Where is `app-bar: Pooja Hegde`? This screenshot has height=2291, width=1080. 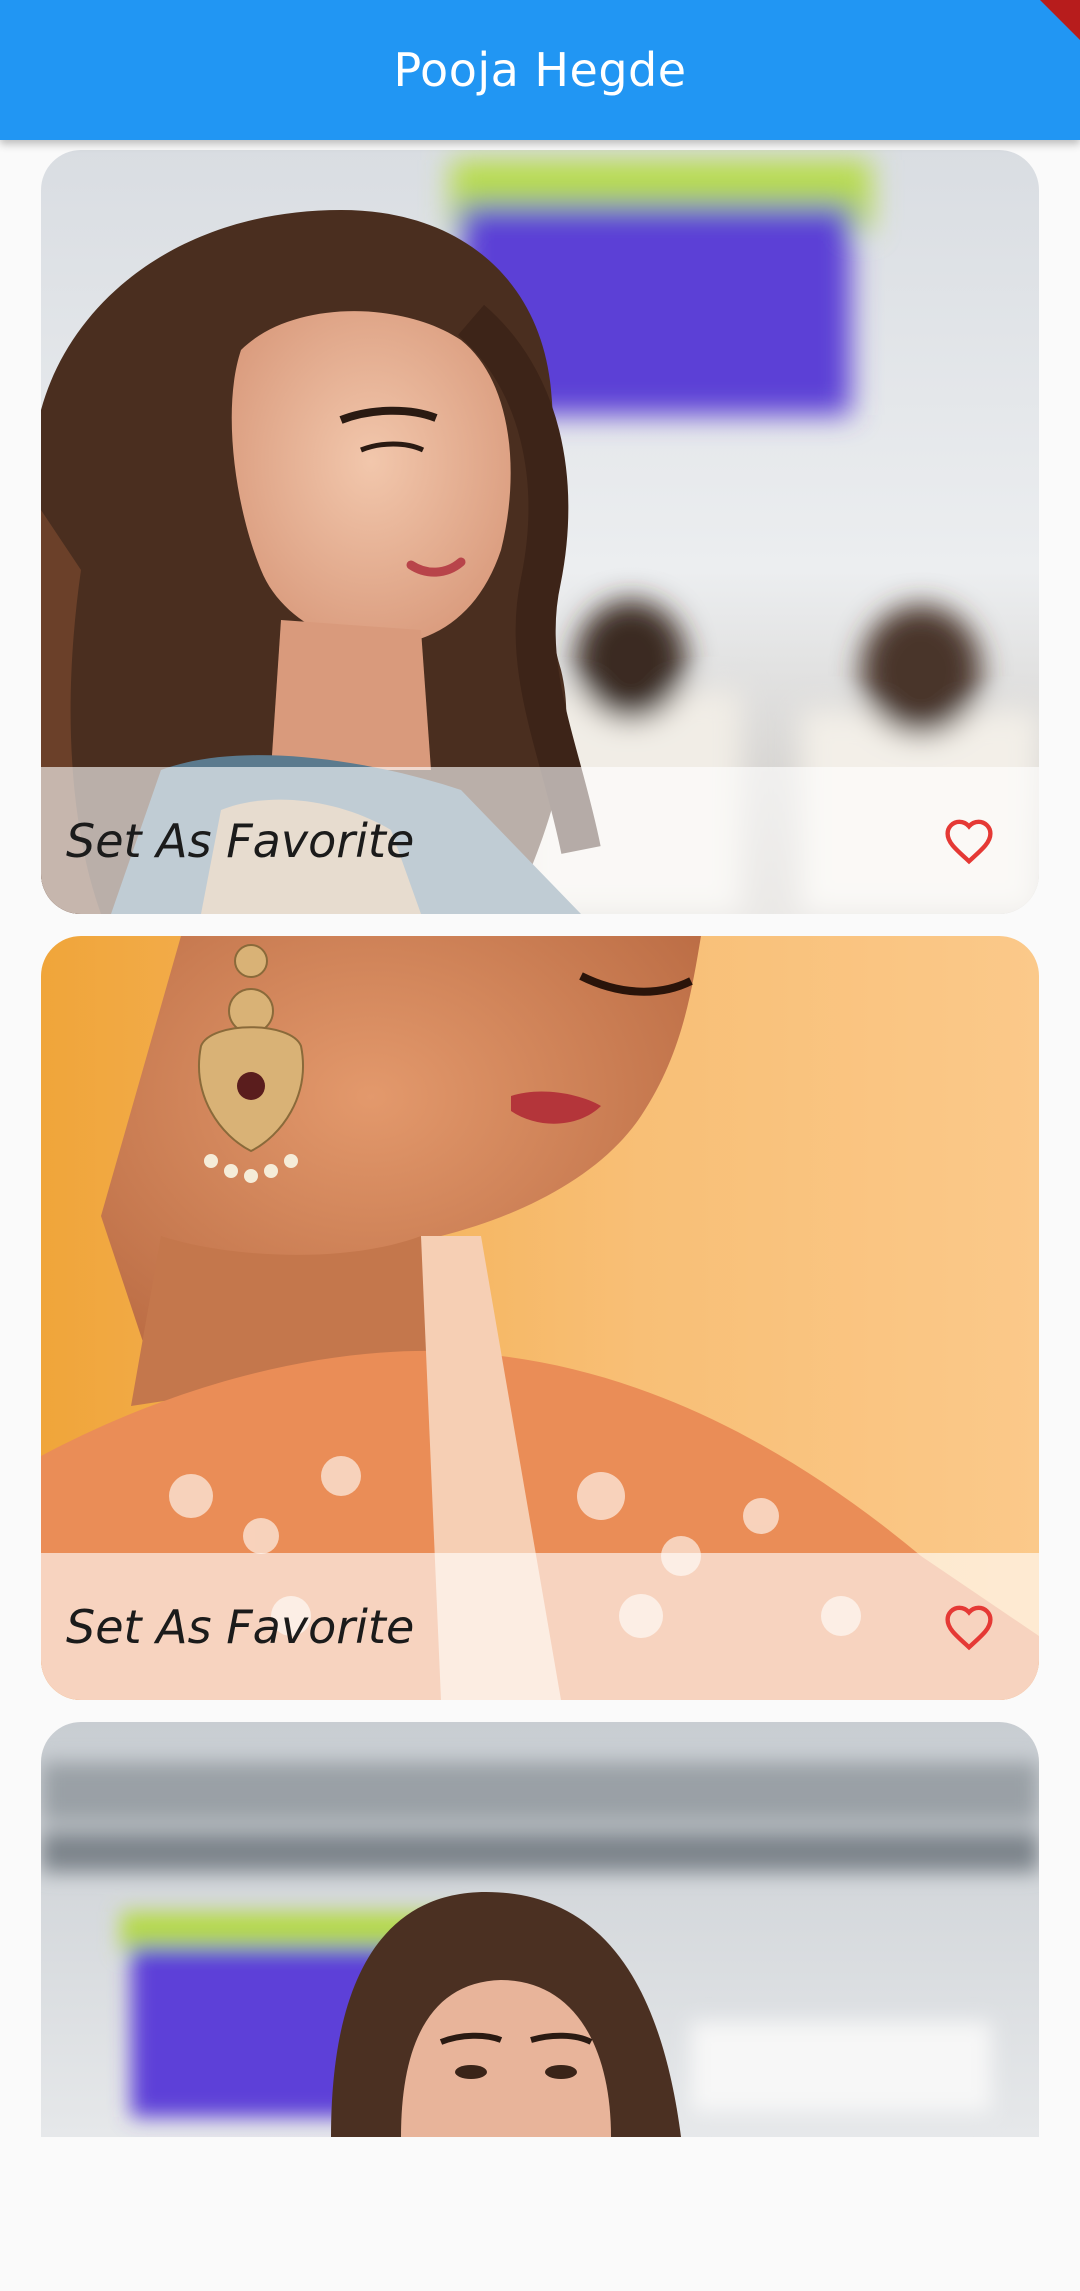 app-bar: Pooja Hegde is located at coordinates (540, 70).